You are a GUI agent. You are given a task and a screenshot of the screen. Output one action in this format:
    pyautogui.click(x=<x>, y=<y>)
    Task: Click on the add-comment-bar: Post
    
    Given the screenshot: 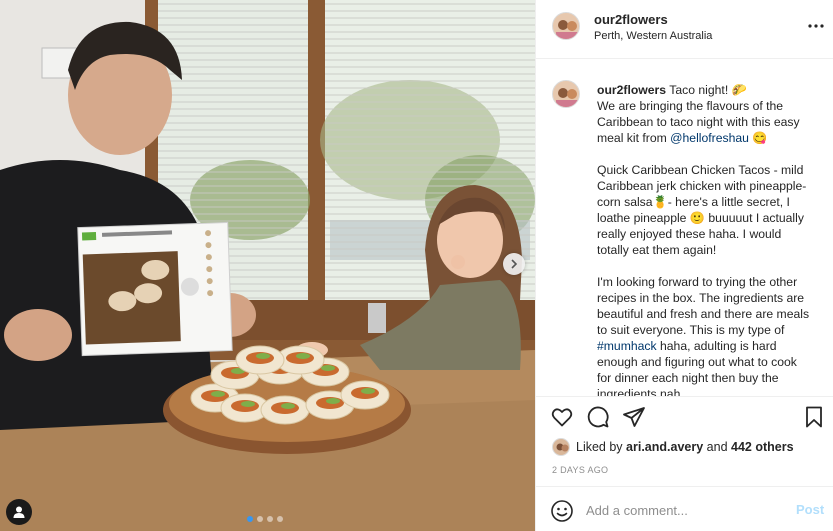 What is the action you would take?
    pyautogui.click(x=684, y=508)
    